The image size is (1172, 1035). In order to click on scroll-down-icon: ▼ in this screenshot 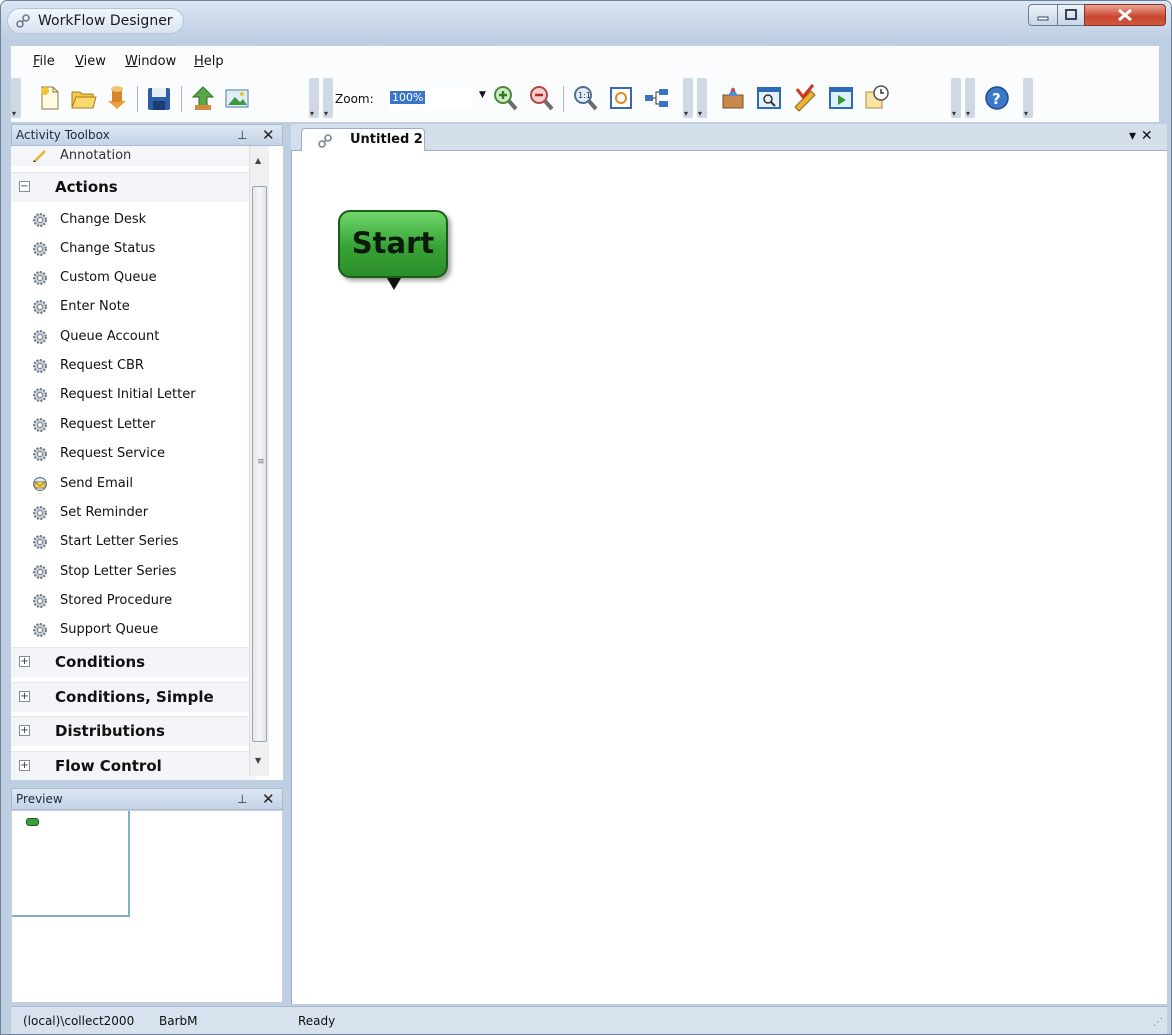, I will do `click(258, 760)`.